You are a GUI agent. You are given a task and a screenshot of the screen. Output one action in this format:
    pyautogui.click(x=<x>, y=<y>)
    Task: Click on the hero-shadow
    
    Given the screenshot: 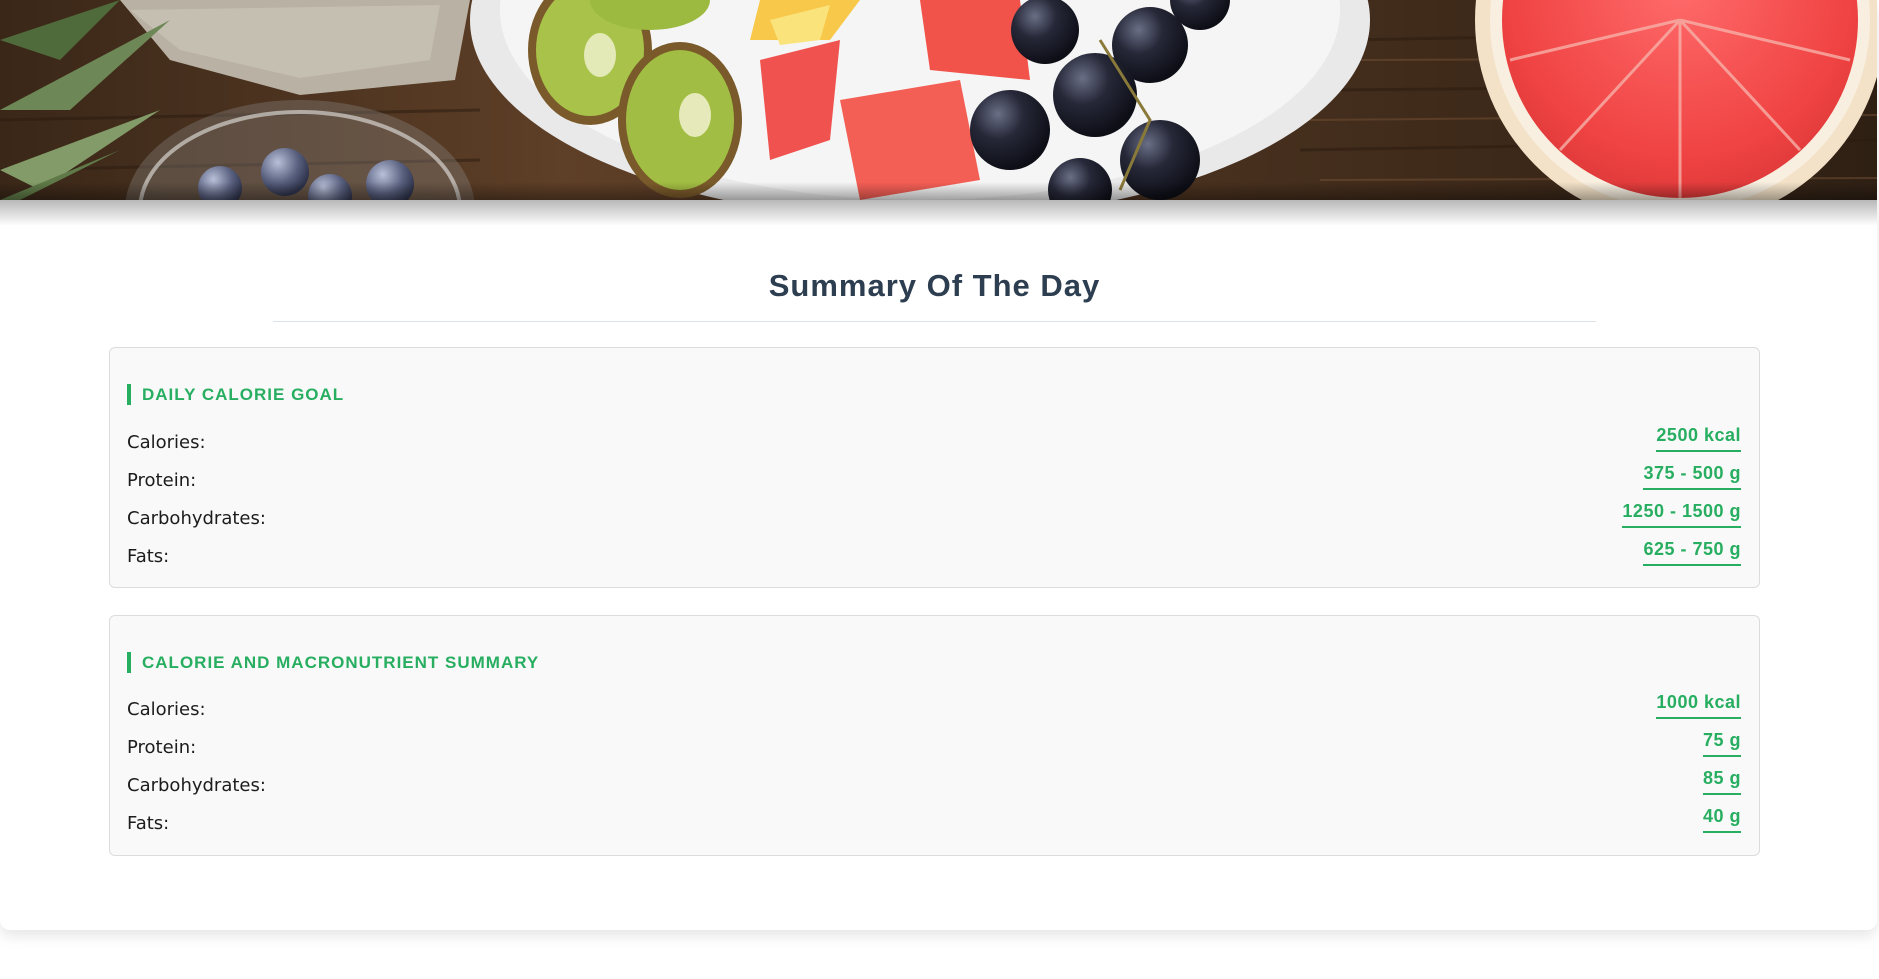 What is the action you would take?
    pyautogui.click(x=938, y=213)
    